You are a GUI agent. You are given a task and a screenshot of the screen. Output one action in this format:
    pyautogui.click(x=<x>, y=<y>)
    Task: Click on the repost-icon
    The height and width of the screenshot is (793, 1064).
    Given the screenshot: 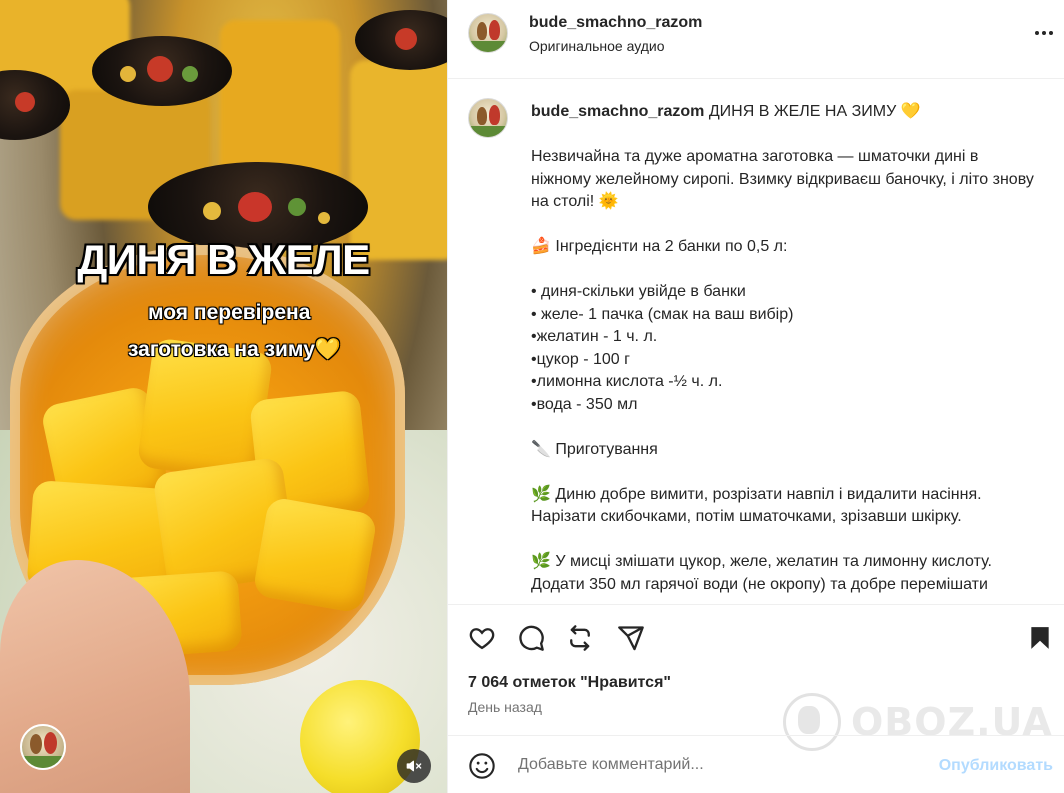 What is the action you would take?
    pyautogui.click(x=580, y=638)
    